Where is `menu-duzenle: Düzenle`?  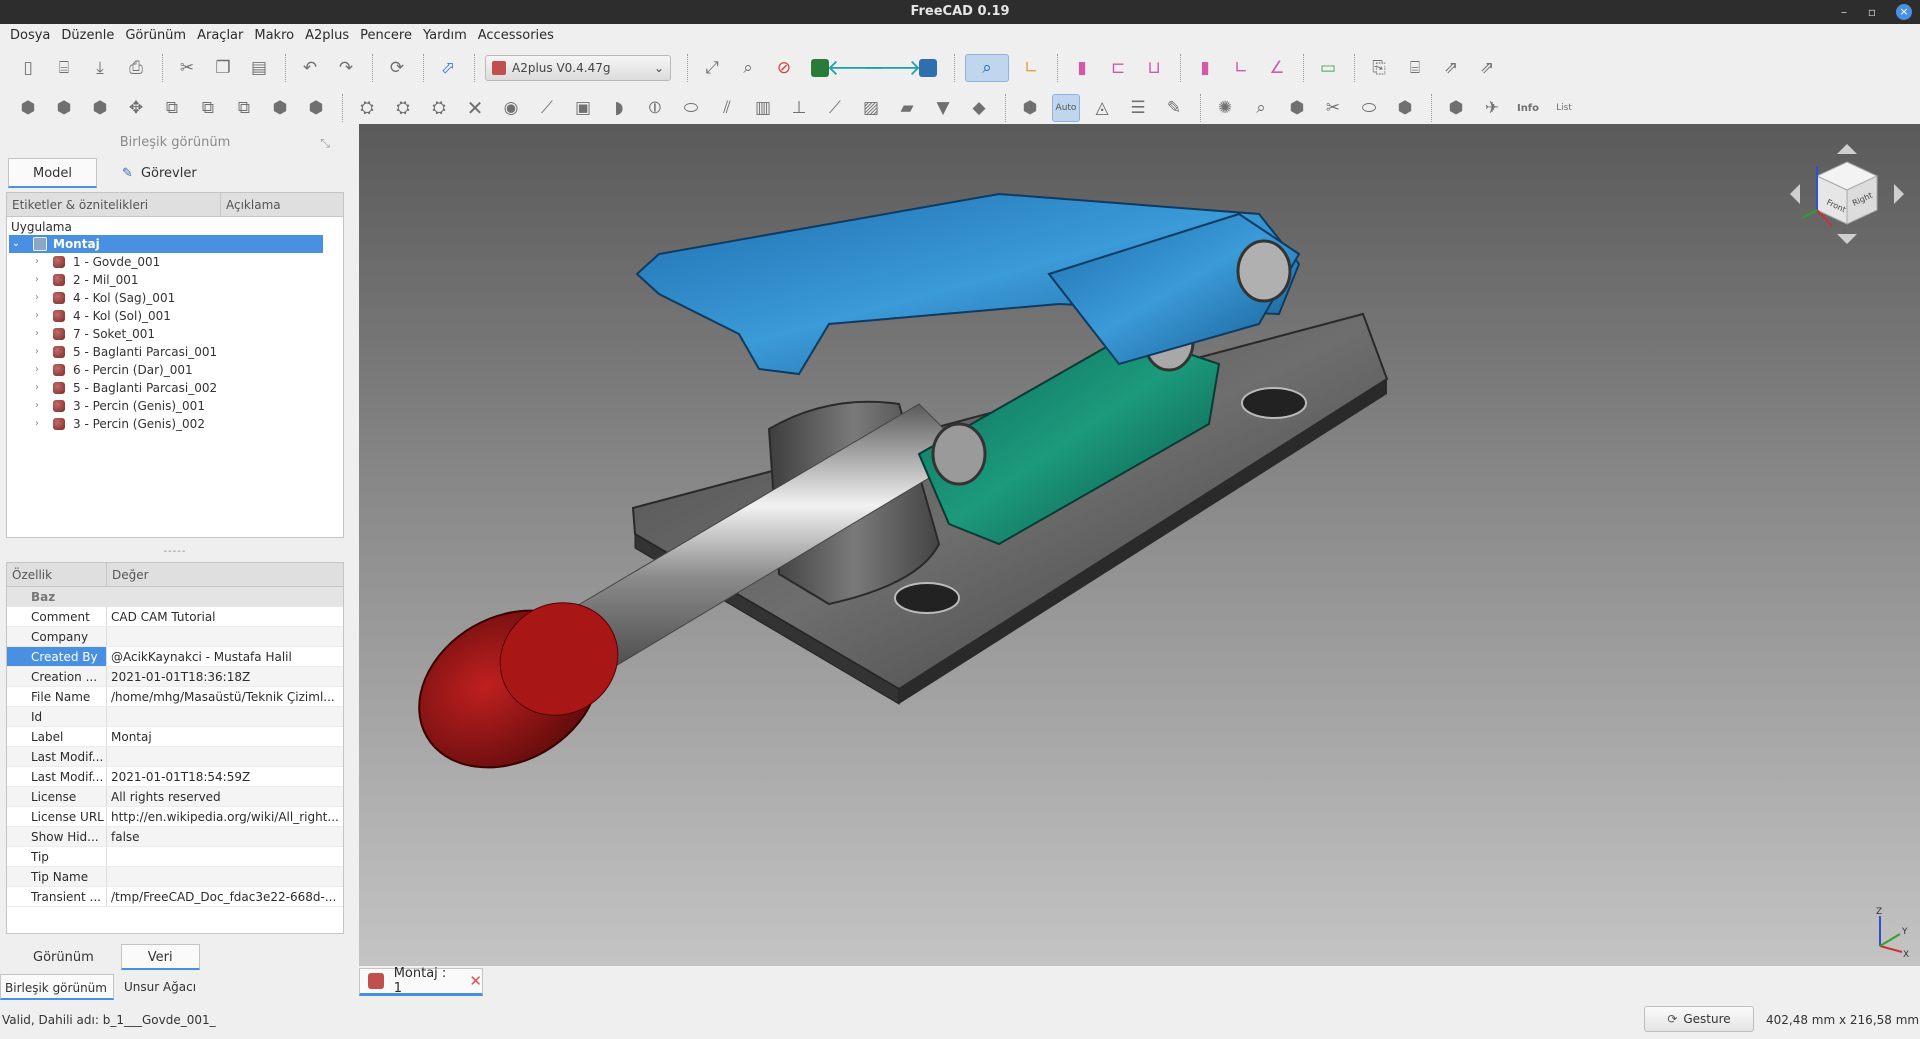 menu-duzenle: Düzenle is located at coordinates (89, 36).